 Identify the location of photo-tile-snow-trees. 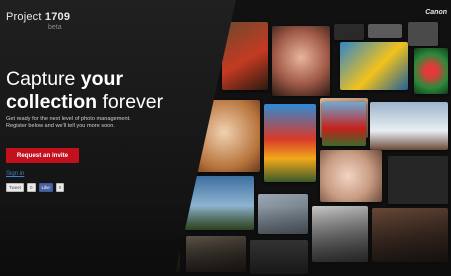
(409, 126).